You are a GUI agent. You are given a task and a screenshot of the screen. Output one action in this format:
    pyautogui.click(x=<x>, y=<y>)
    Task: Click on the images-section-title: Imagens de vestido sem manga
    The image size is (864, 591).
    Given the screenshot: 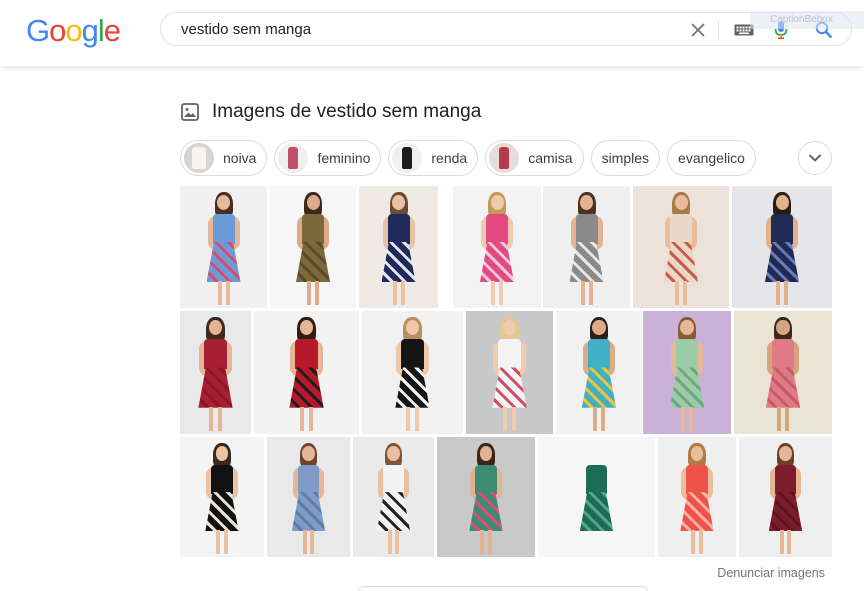 What is the action you would take?
    pyautogui.click(x=330, y=112)
    